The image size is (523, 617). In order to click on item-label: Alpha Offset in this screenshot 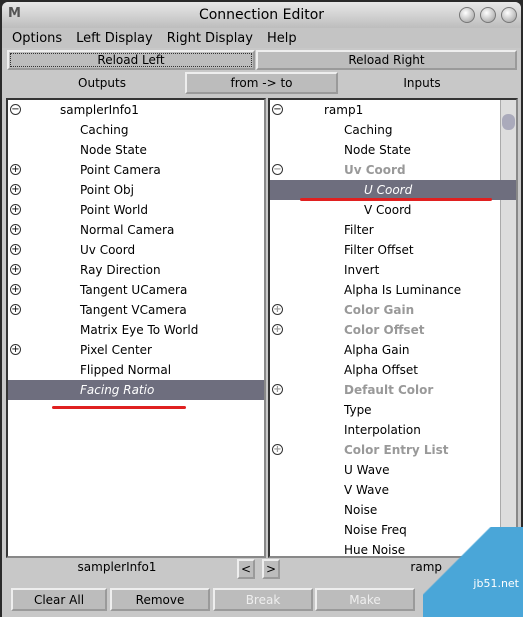, I will do `click(381, 370)`.